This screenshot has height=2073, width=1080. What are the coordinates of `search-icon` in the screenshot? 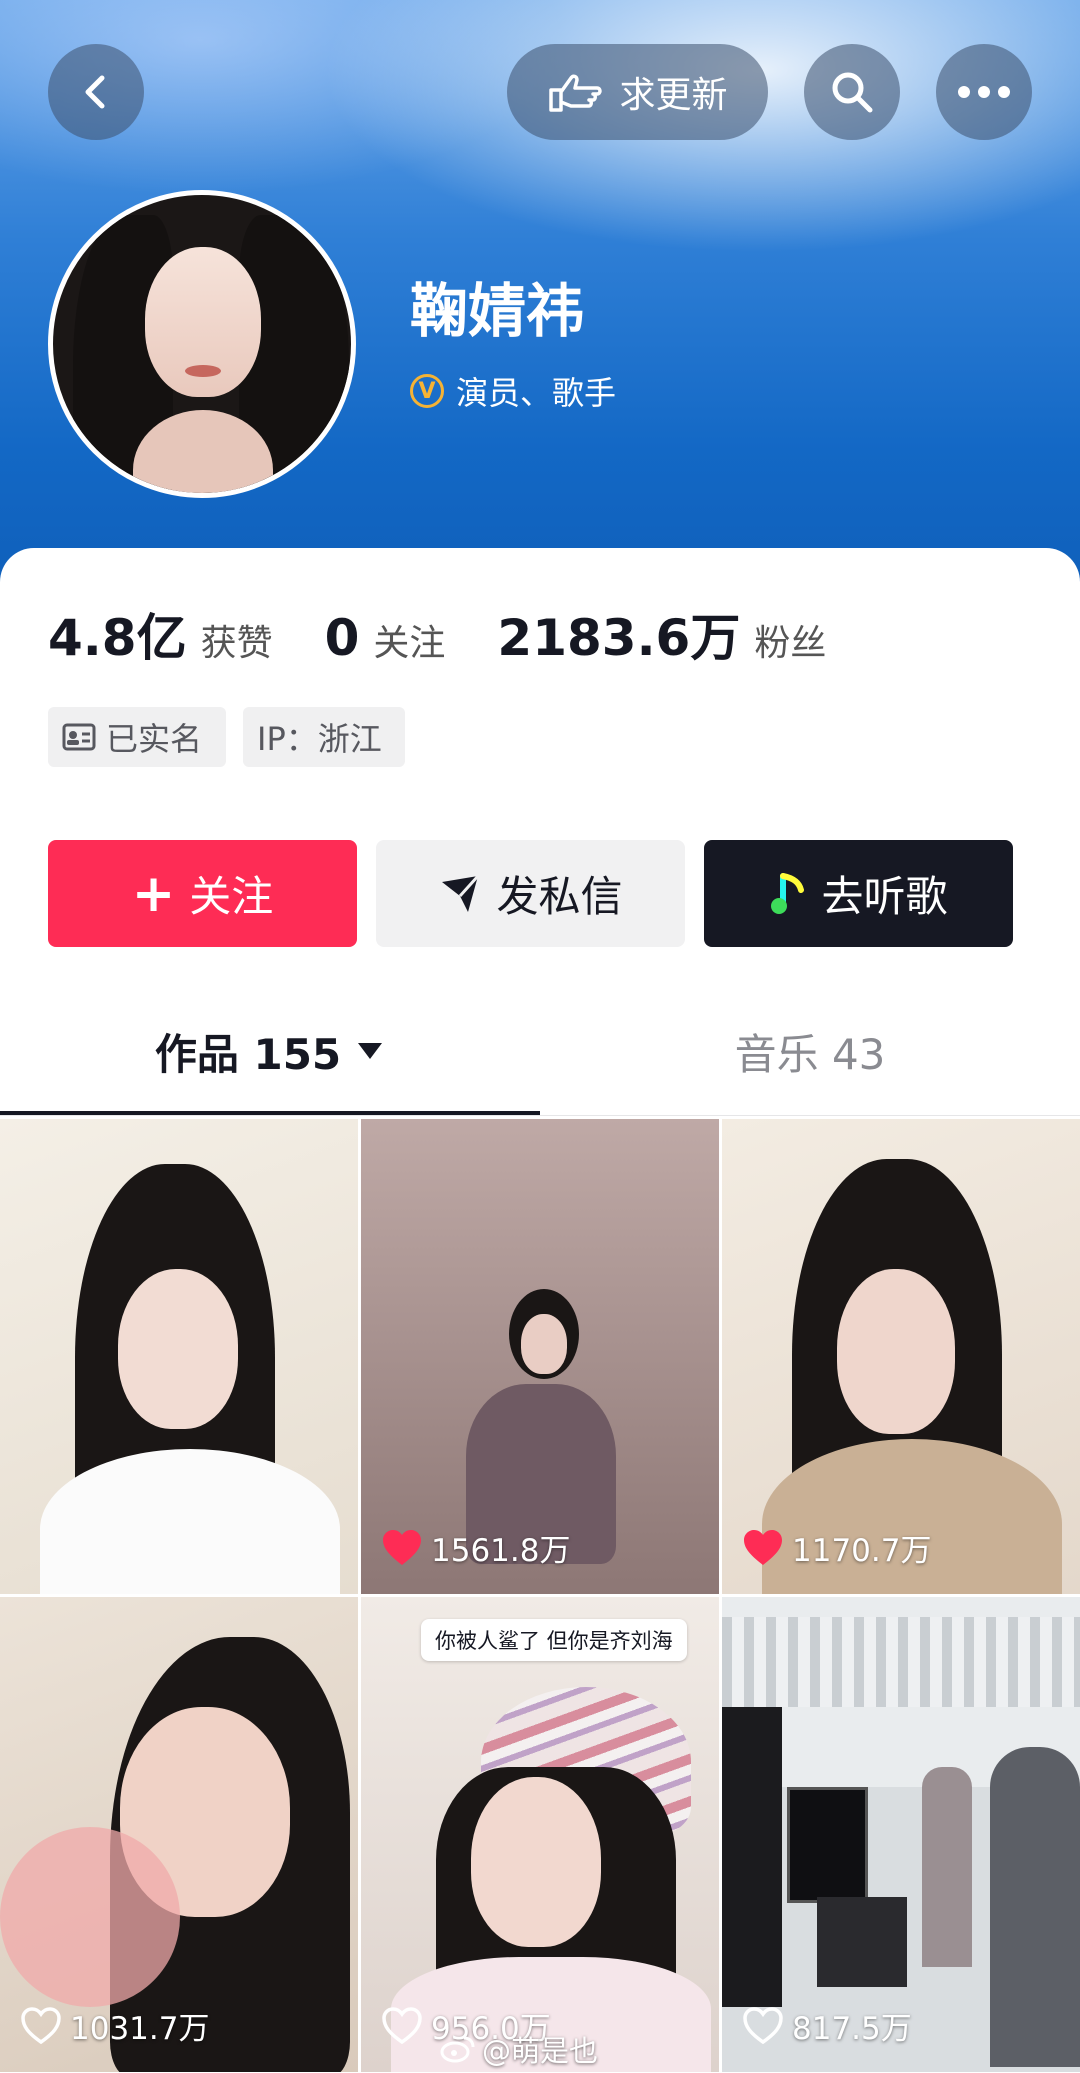 It's located at (852, 92).